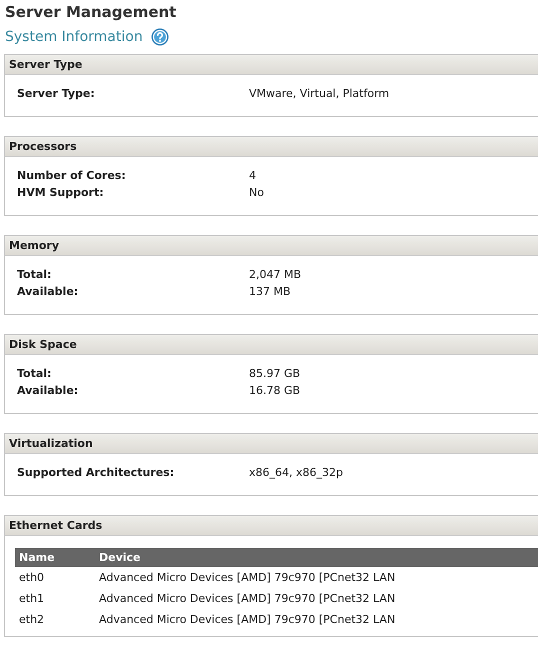 The height and width of the screenshot is (645, 538). Describe the element at coordinates (91, 12) in the screenshot. I see `page-title: Server Management` at that location.